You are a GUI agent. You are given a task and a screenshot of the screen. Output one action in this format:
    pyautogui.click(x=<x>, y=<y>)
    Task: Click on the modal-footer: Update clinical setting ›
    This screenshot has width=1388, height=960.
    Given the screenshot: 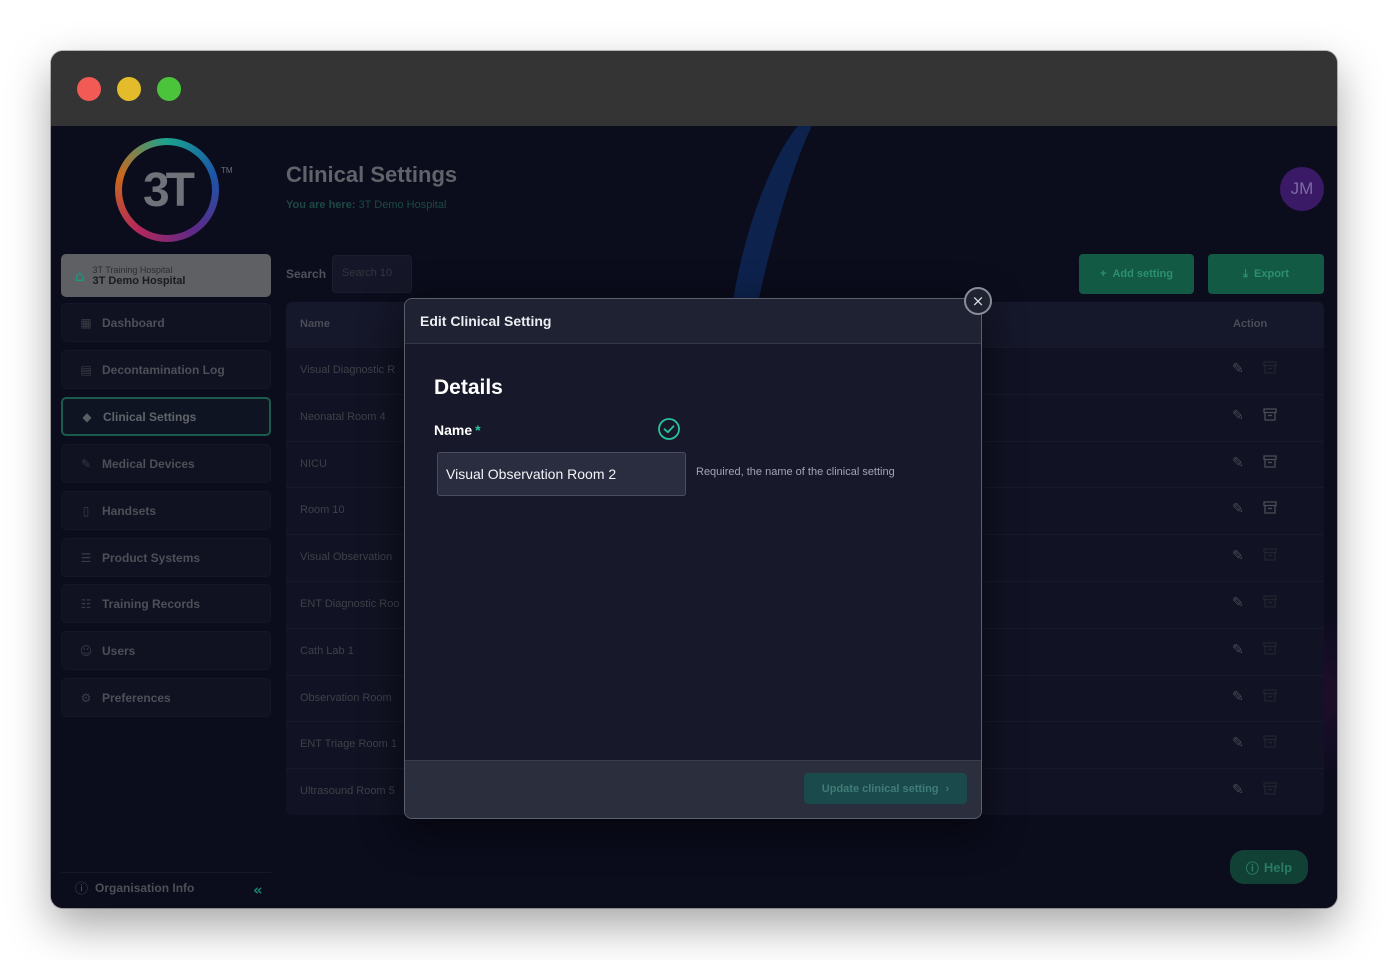 What is the action you would take?
    pyautogui.click(x=693, y=789)
    